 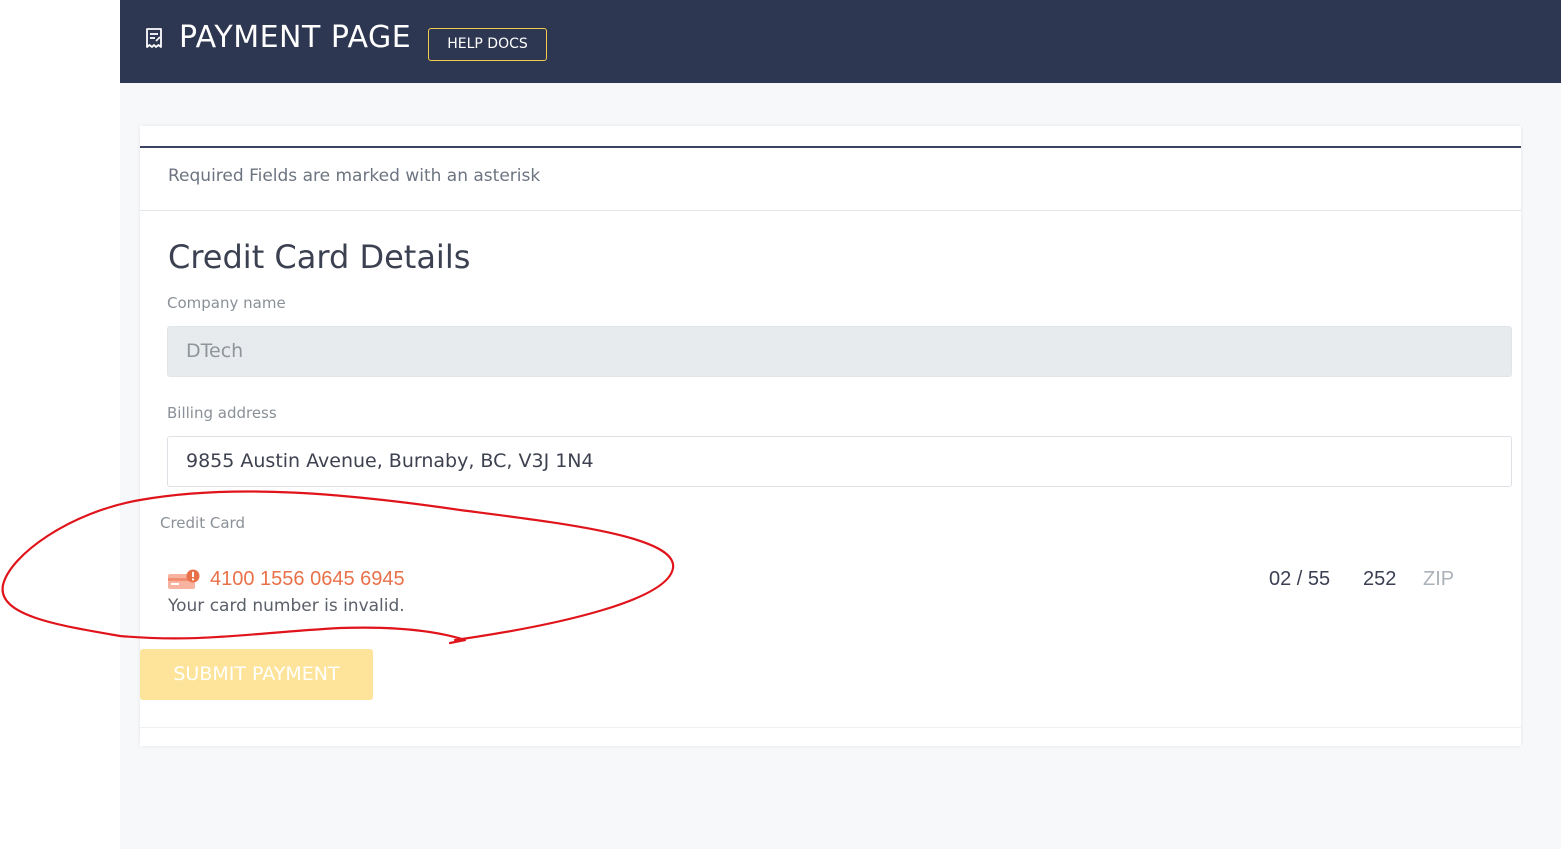 I want to click on page-title: PAYMENT PAGE, so click(x=295, y=37).